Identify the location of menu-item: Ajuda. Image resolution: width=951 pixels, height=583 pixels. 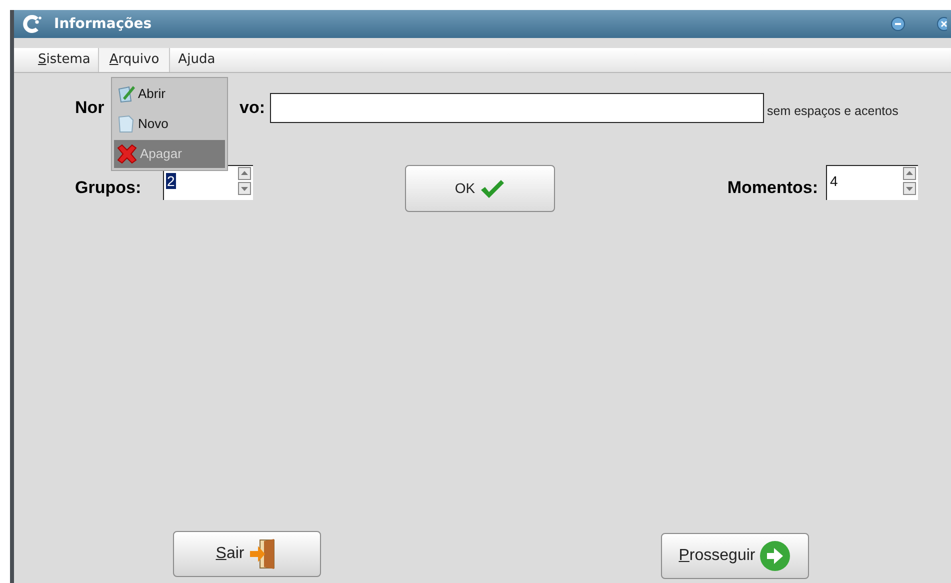
(197, 60).